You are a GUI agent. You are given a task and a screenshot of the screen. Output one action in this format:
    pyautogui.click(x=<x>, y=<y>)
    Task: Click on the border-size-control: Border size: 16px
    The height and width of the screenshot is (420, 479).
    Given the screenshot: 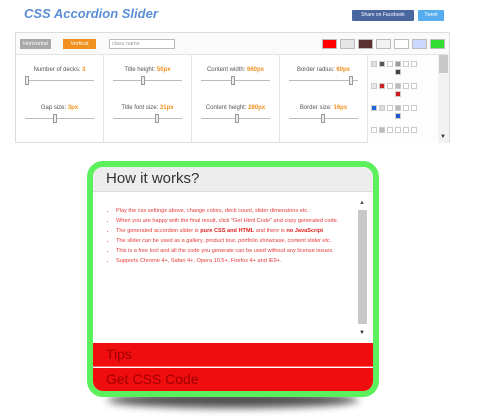 What is the action you would take?
    pyautogui.click(x=323, y=120)
    